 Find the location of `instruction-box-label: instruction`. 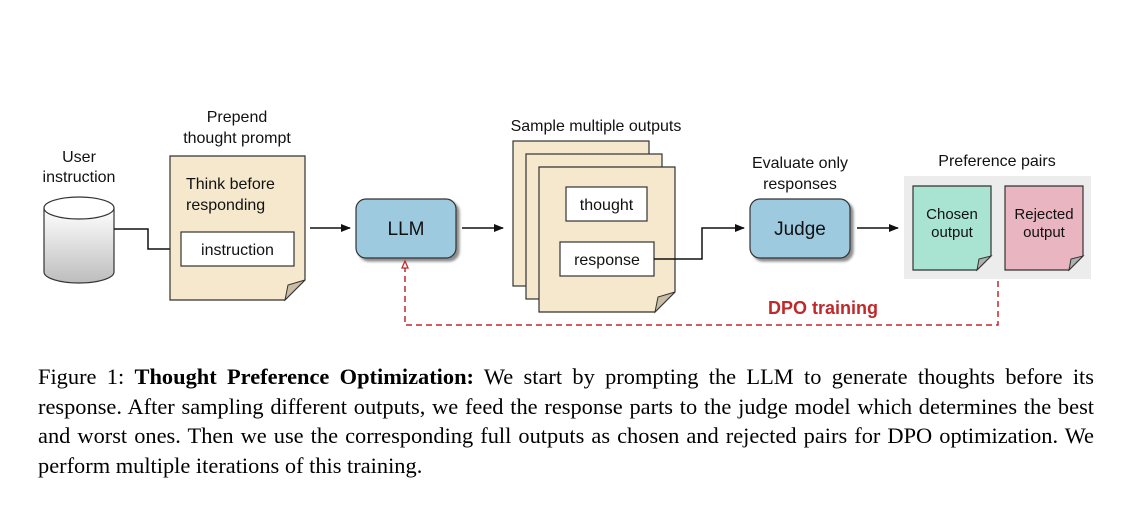

instruction-box-label: instruction is located at coordinates (237, 250).